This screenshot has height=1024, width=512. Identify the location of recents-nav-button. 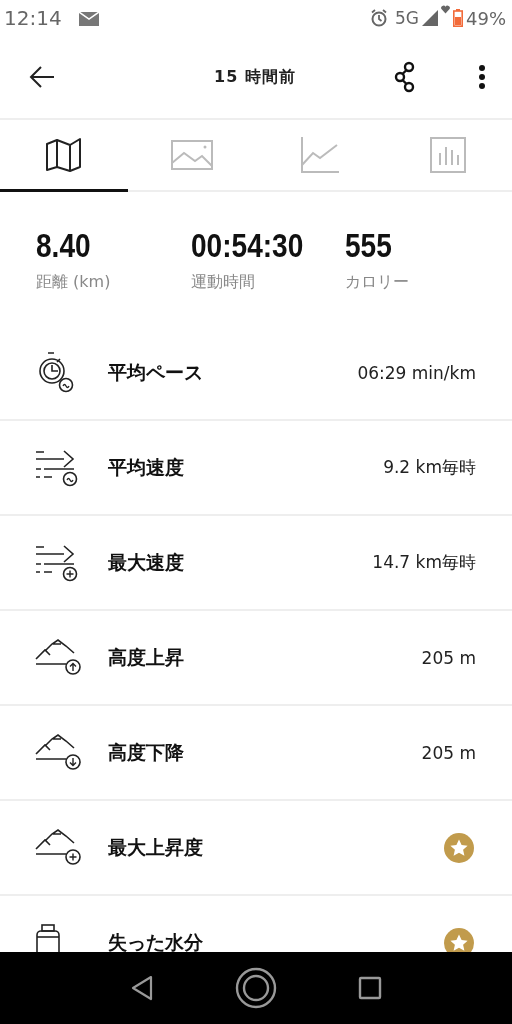
(369, 988).